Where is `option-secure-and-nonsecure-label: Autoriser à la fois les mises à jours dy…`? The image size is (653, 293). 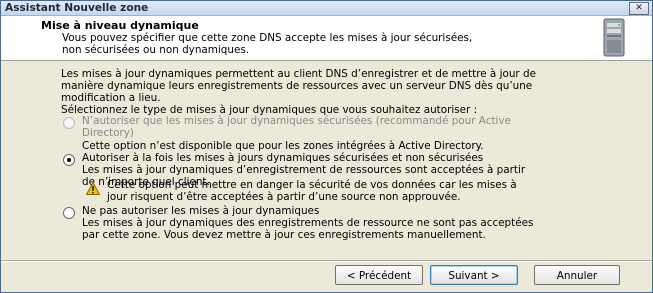
option-secure-and-nonsecure-label: Autoriser à la fois les mises à jours dy… is located at coordinates (283, 158).